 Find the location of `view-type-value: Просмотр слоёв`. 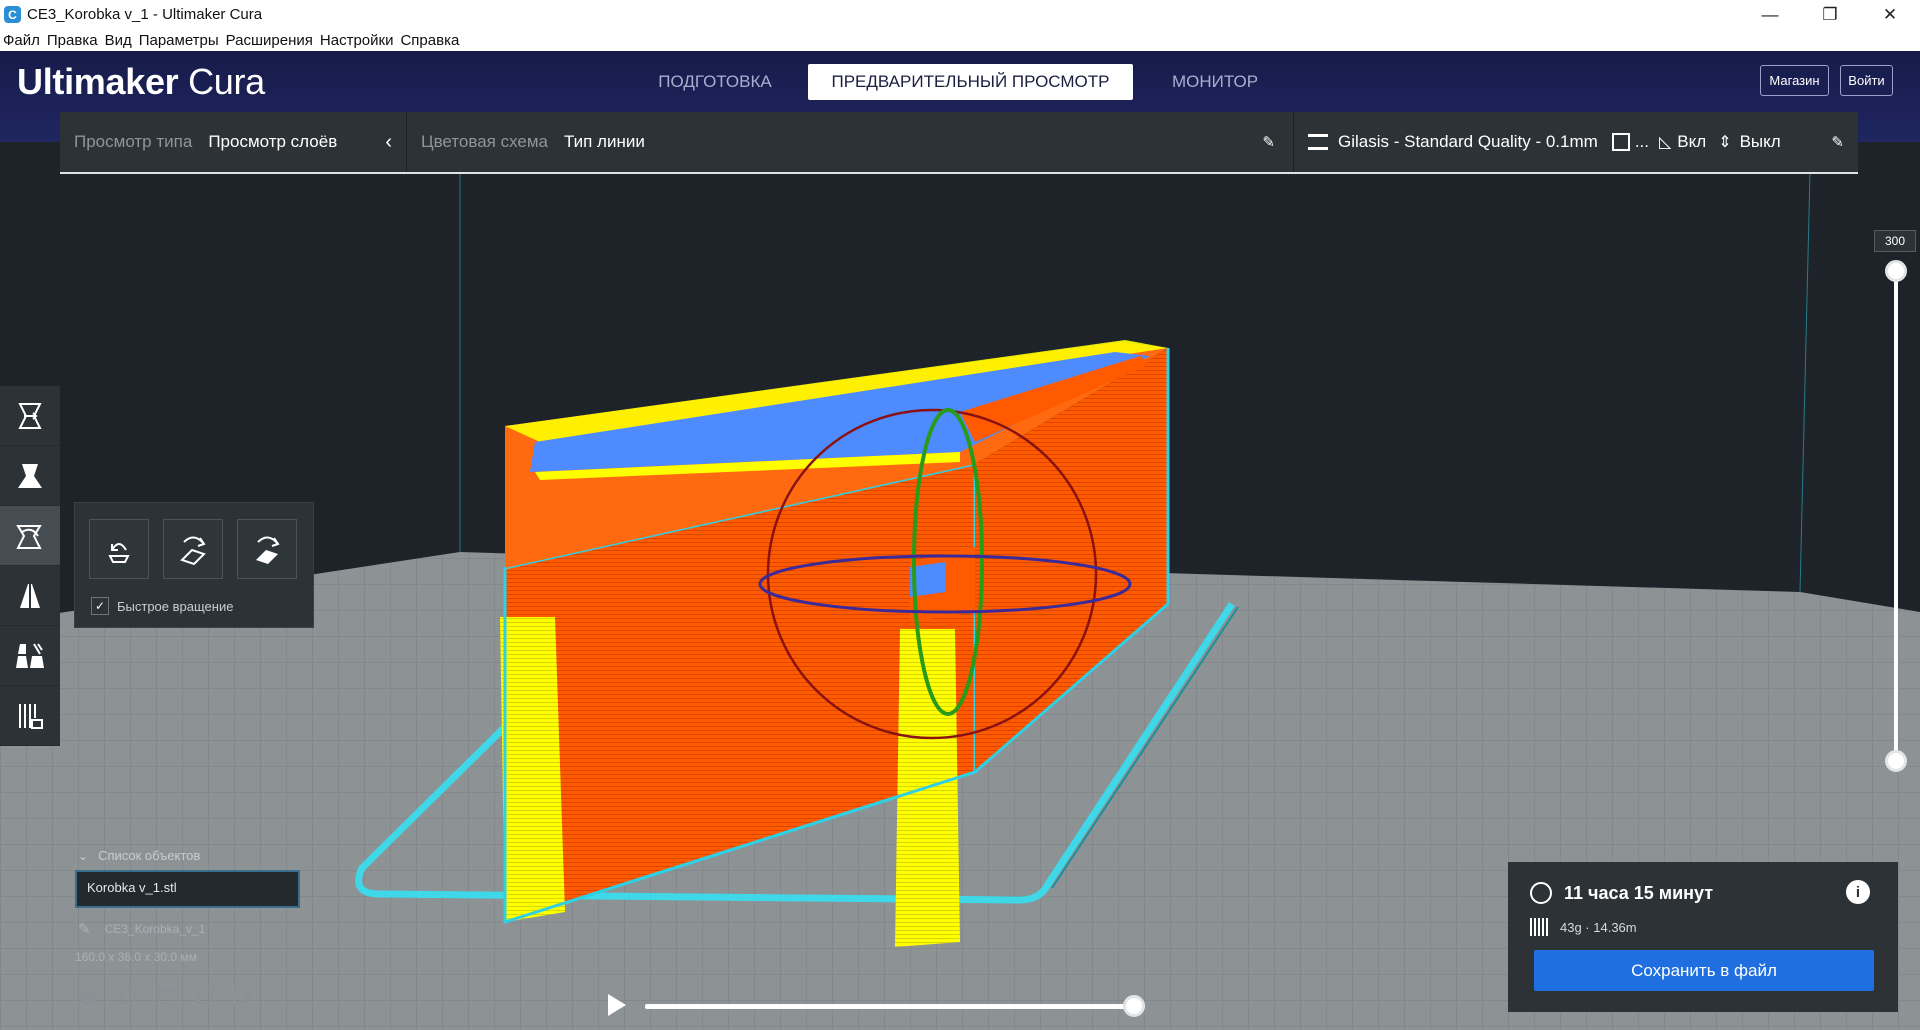

view-type-value: Просмотр слоёв is located at coordinates (273, 141).